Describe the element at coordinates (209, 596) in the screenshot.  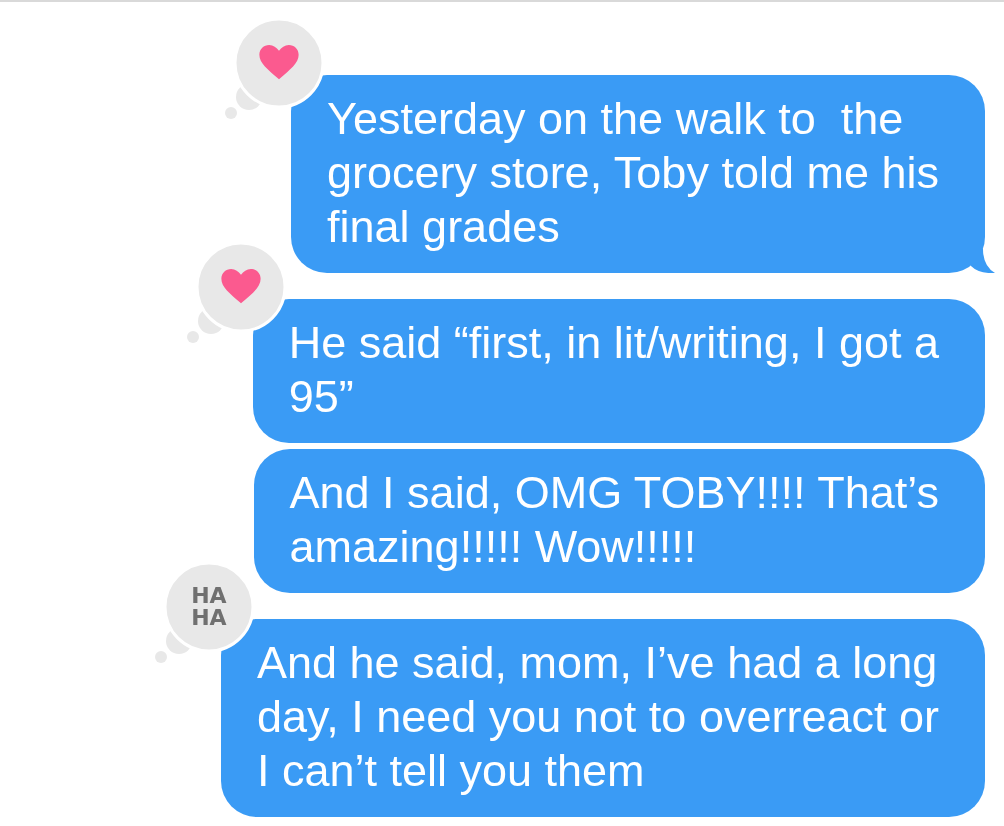
I see `haha-label: HA` at that location.